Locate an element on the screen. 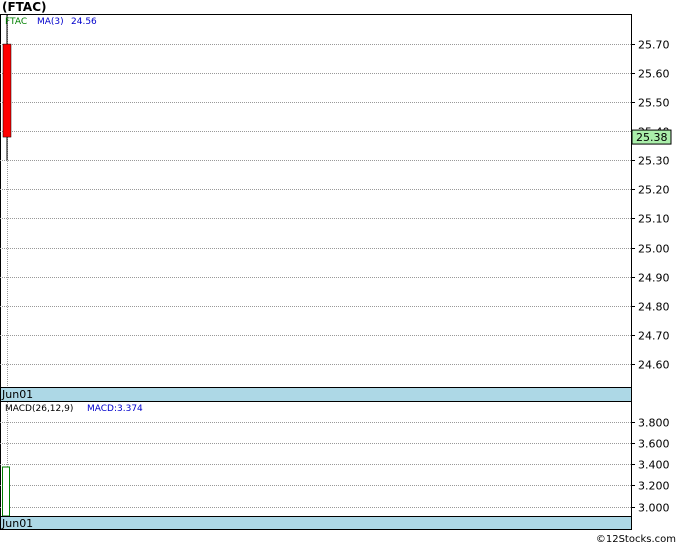 This screenshot has height=546, width=680. macd-x-tick-label: Jun01 is located at coordinates (17, 523).